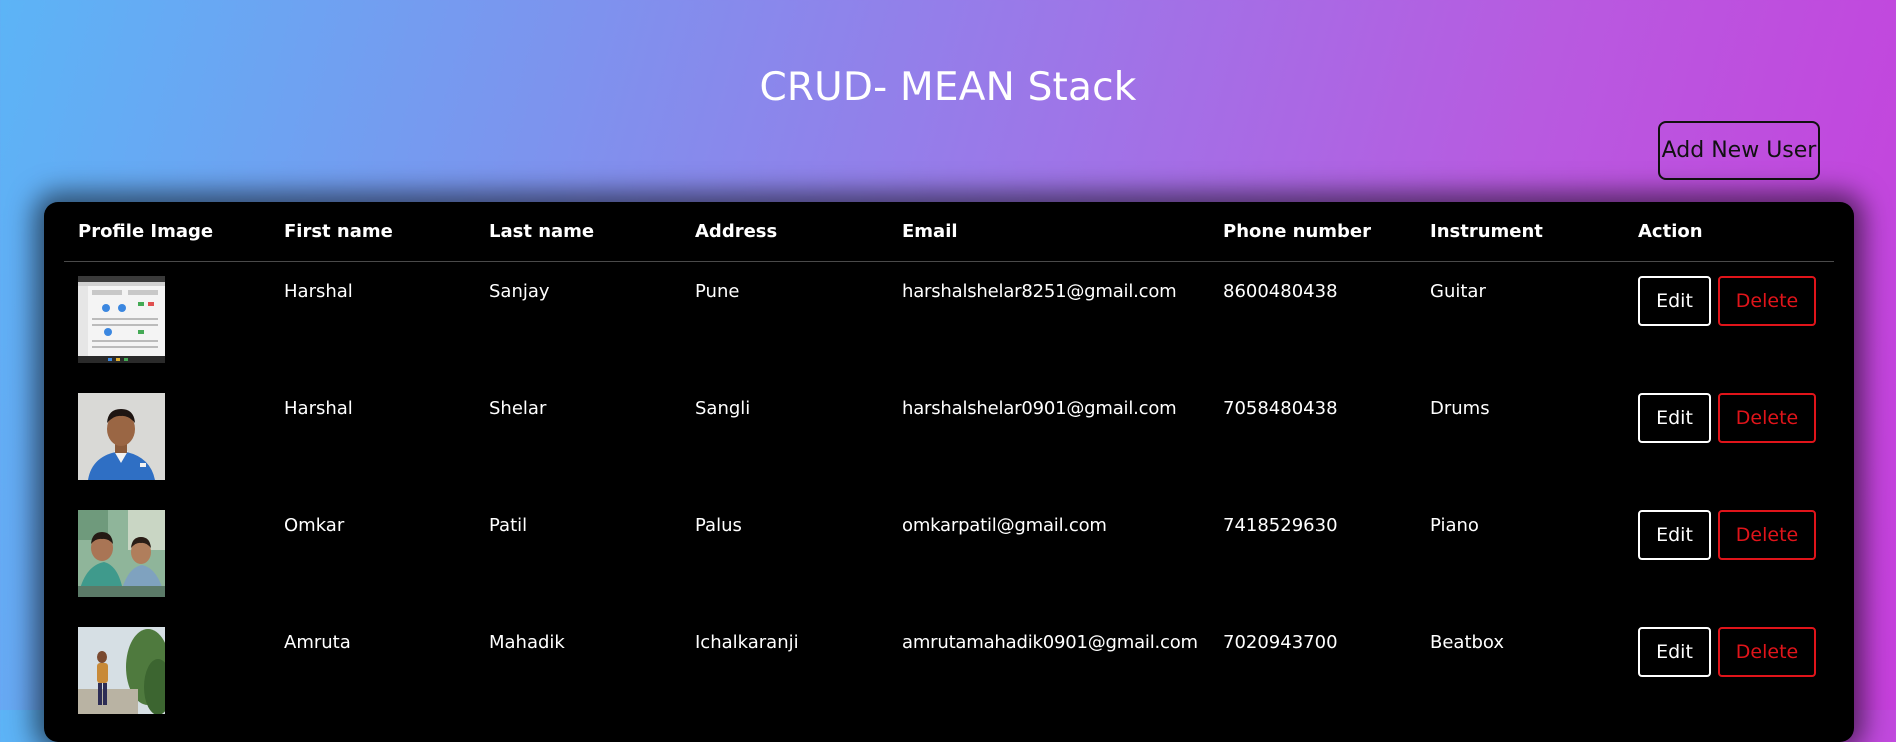  I want to click on cell-first-name: Omkar, so click(314, 525).